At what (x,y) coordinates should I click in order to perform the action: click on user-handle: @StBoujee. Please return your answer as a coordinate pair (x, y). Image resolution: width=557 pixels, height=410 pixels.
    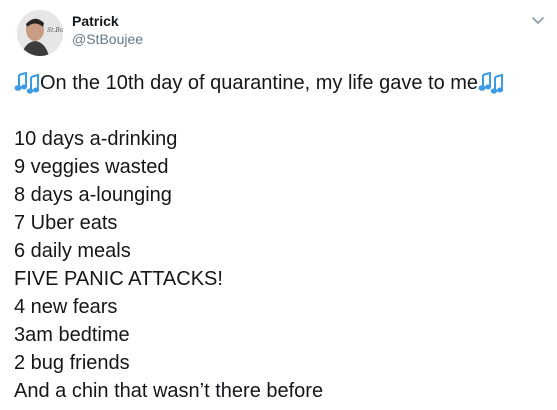
    Looking at the image, I should click on (107, 39).